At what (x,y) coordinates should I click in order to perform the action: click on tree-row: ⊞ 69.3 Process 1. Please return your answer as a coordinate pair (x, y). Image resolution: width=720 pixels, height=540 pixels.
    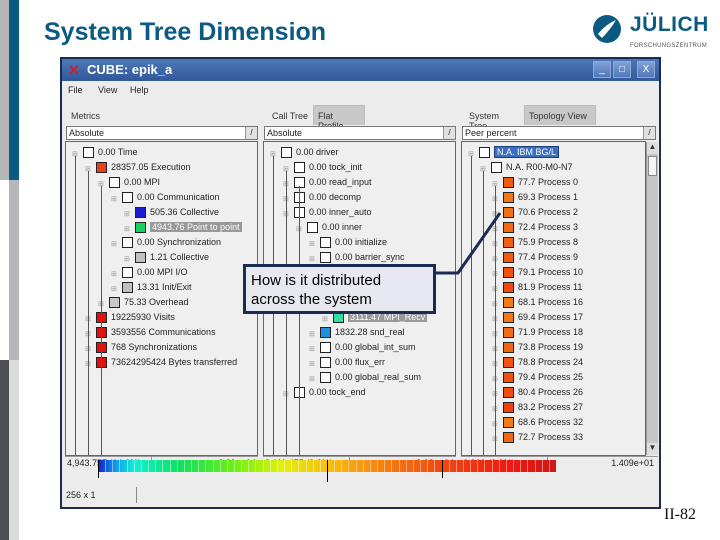
    Looking at the image, I should click on (535, 198).